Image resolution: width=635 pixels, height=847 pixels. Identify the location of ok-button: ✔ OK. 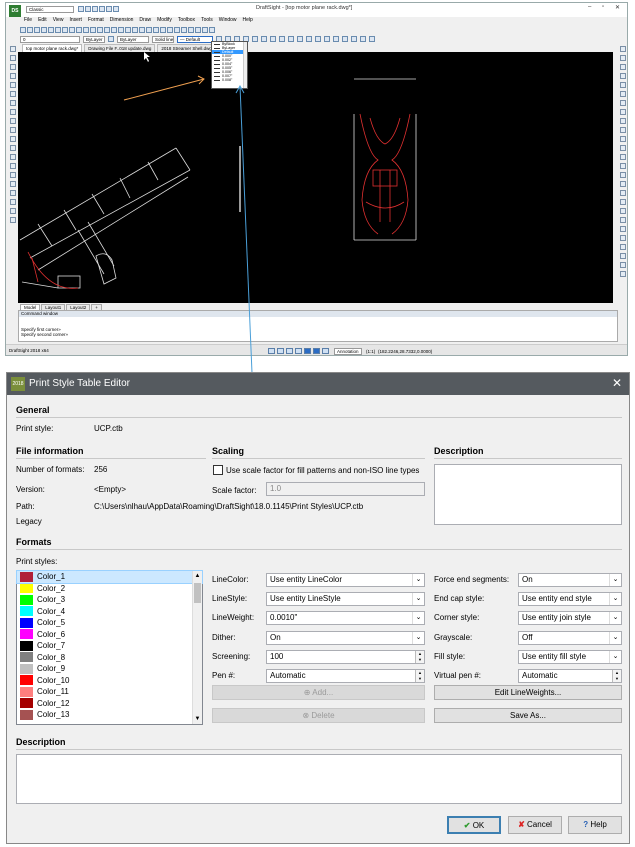
(474, 825).